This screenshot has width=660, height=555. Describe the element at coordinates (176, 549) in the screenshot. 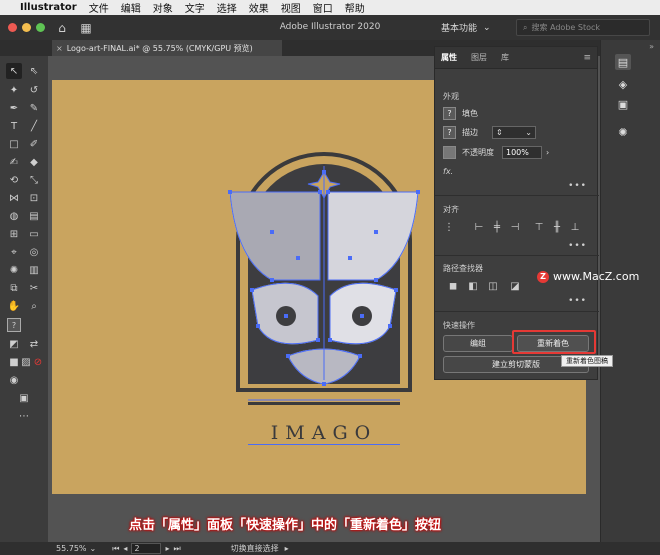

I see `last-artboard-icon: ⏭` at that location.